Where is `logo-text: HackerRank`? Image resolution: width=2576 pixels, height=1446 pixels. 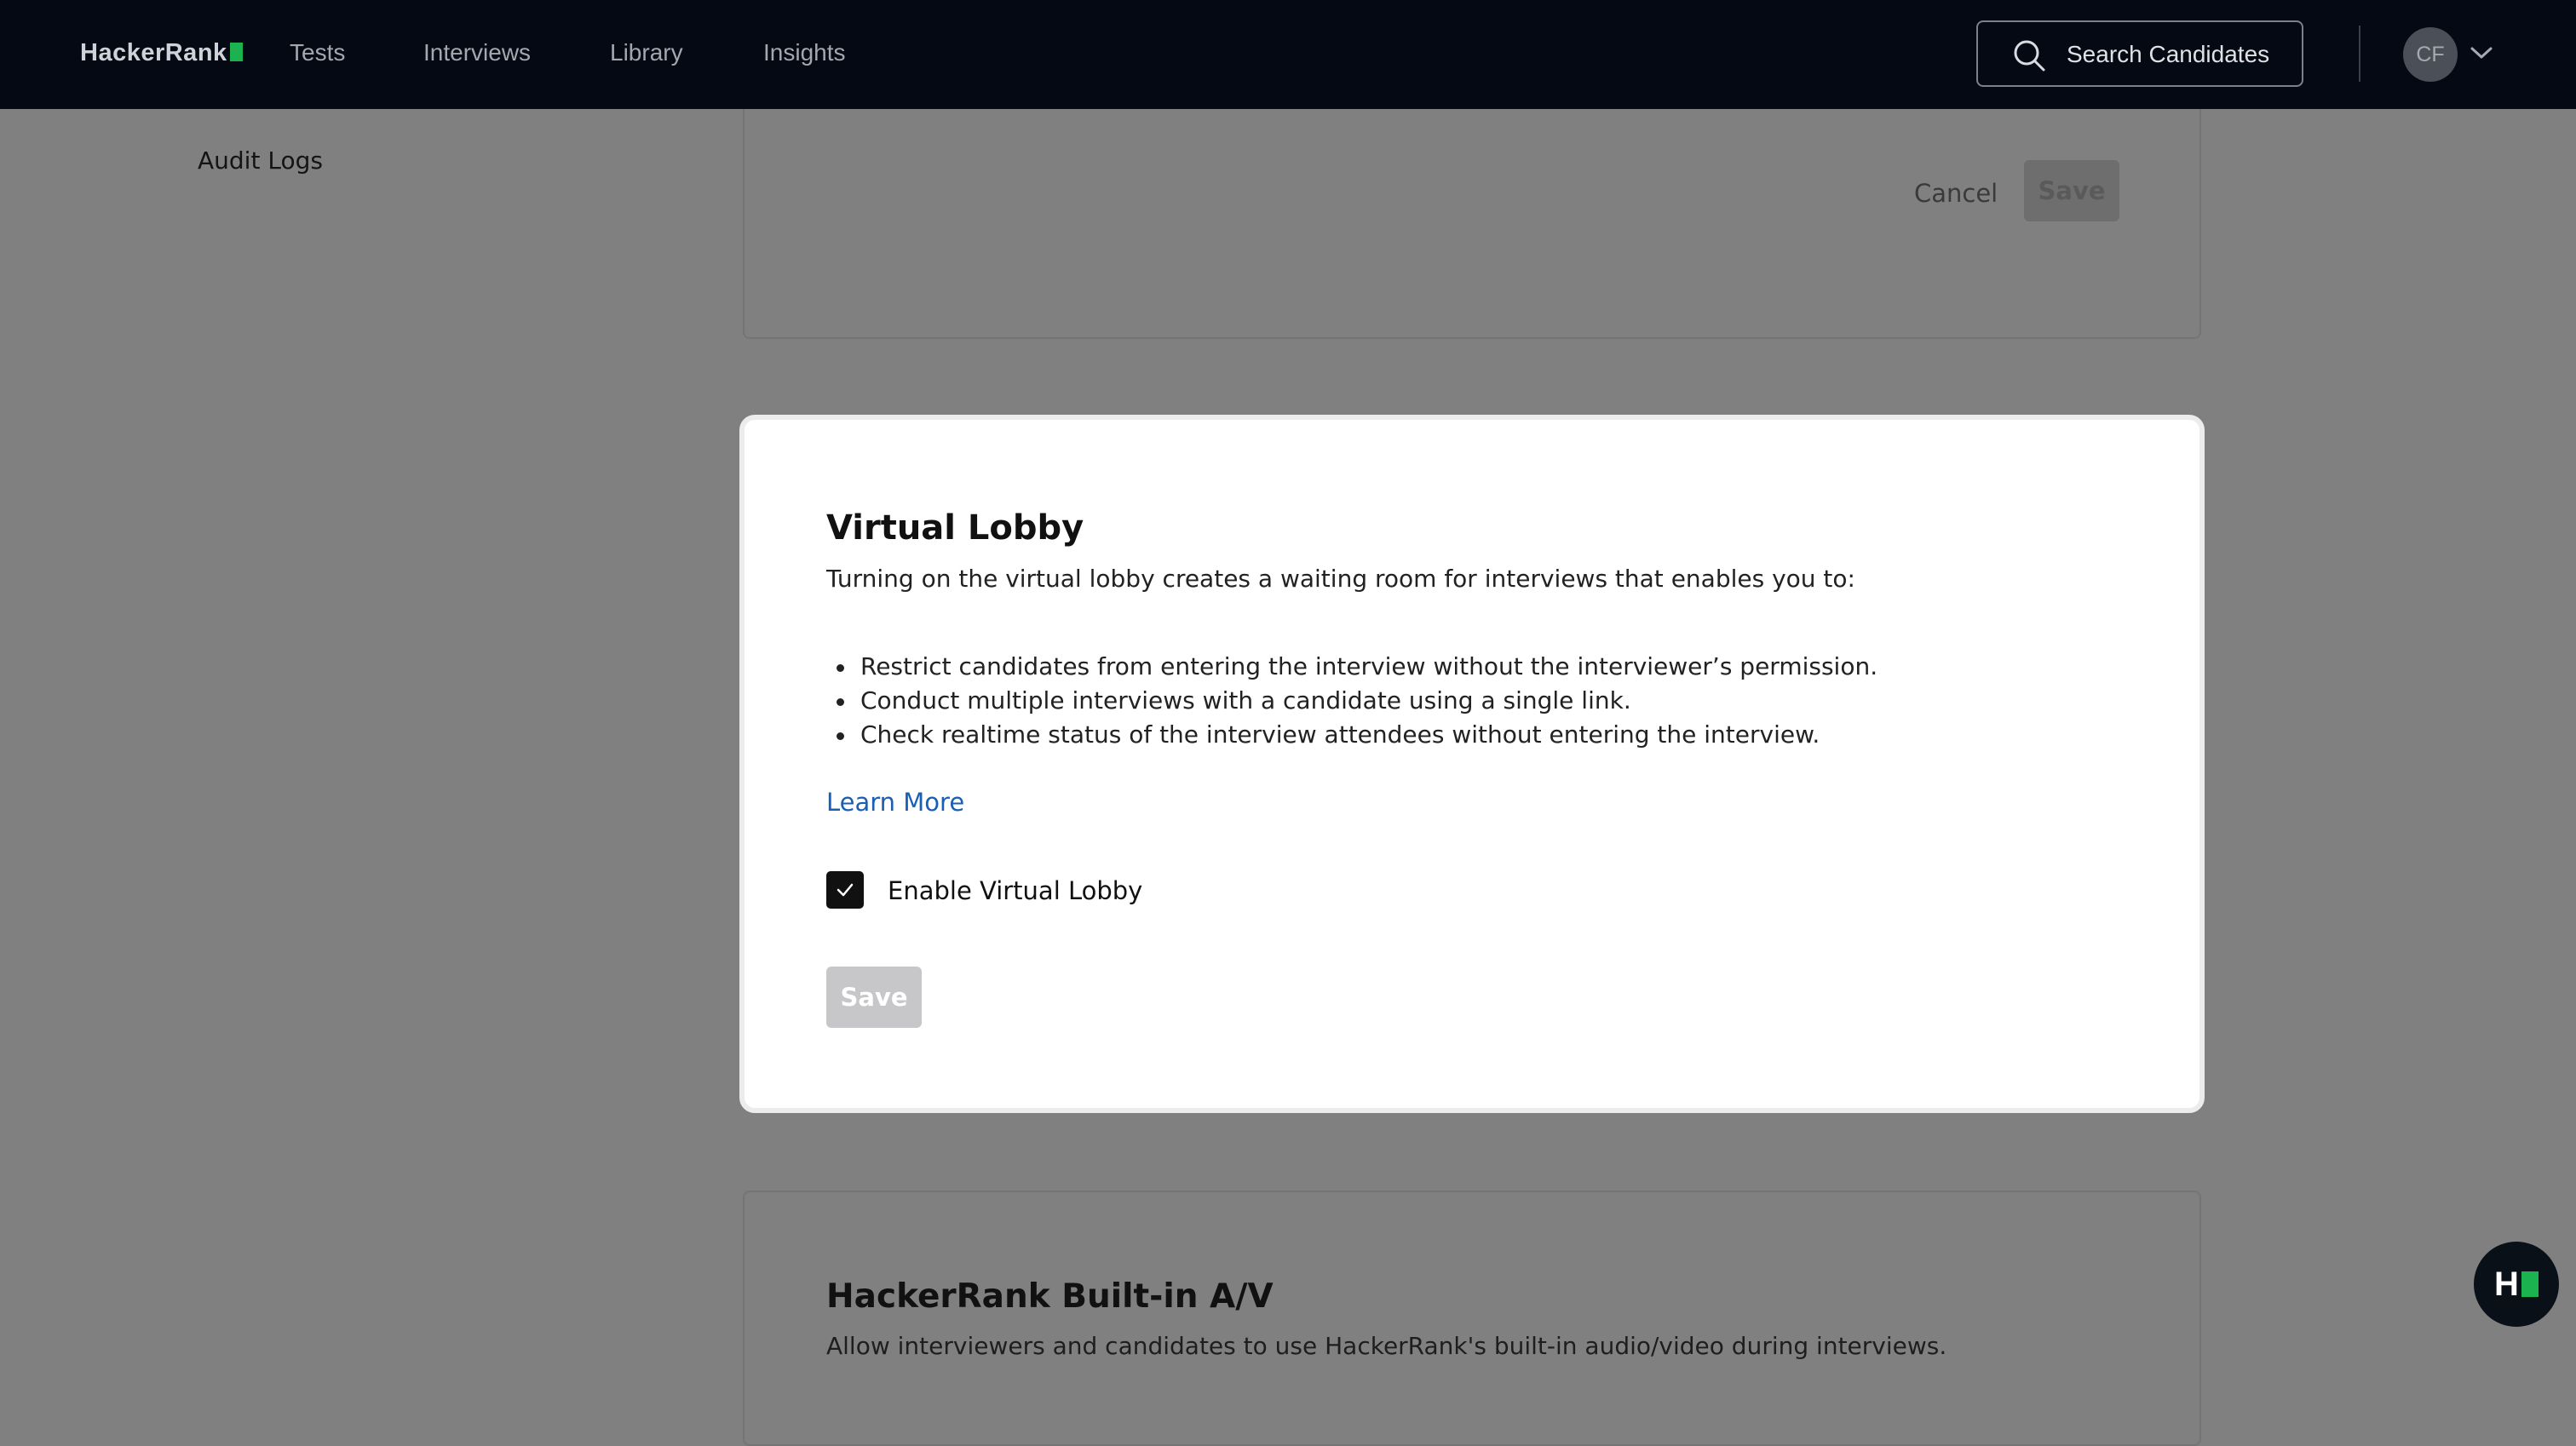 logo-text: HackerRank is located at coordinates (154, 52).